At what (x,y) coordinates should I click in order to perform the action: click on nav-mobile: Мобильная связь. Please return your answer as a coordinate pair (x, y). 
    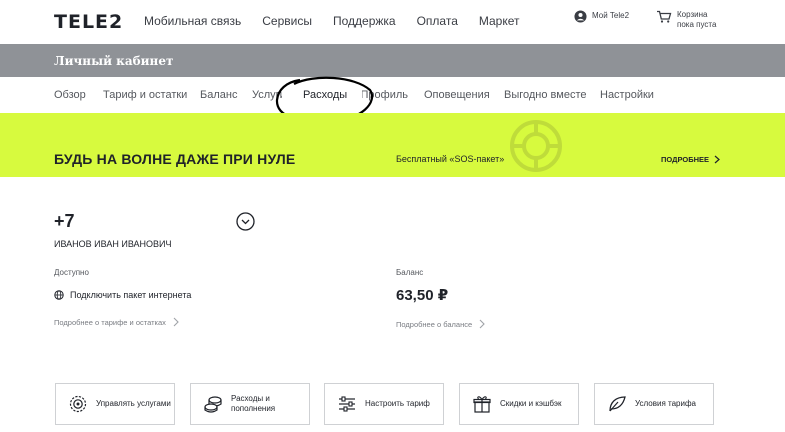
    Looking at the image, I should click on (192, 21).